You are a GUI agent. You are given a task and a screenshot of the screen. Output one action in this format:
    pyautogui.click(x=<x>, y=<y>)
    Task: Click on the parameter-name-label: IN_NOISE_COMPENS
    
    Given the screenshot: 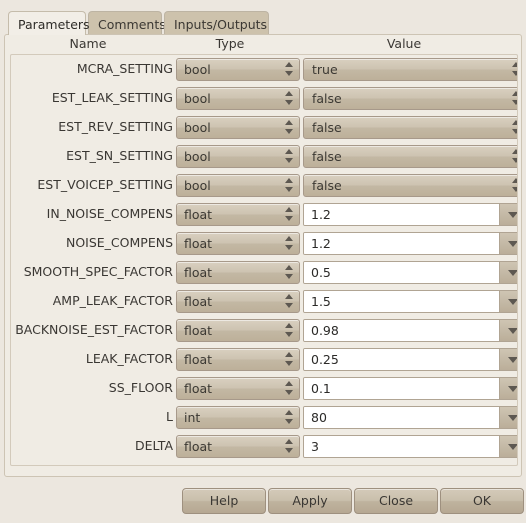 What is the action you would take?
    pyautogui.click(x=109, y=213)
    